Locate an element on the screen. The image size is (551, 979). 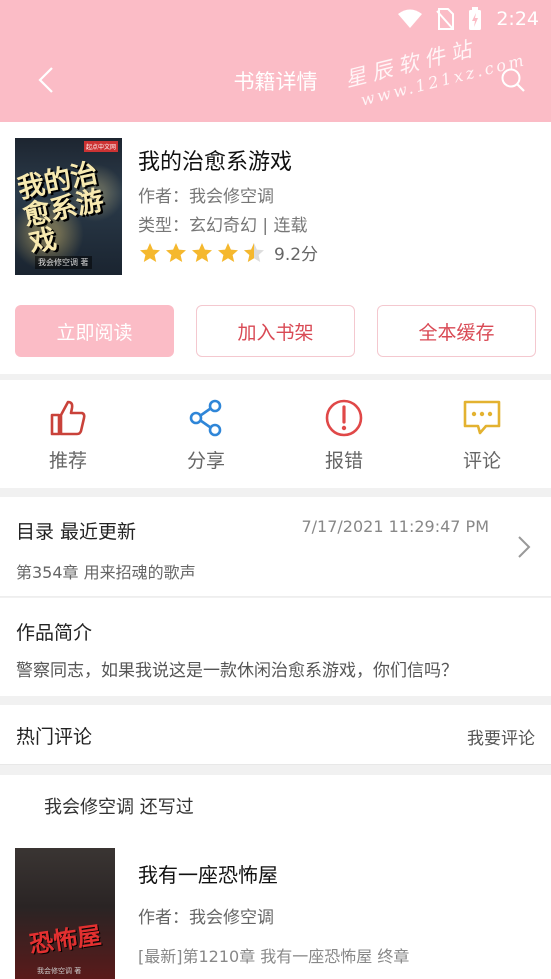
write-comment-link: 我要评论 is located at coordinates (501, 736).